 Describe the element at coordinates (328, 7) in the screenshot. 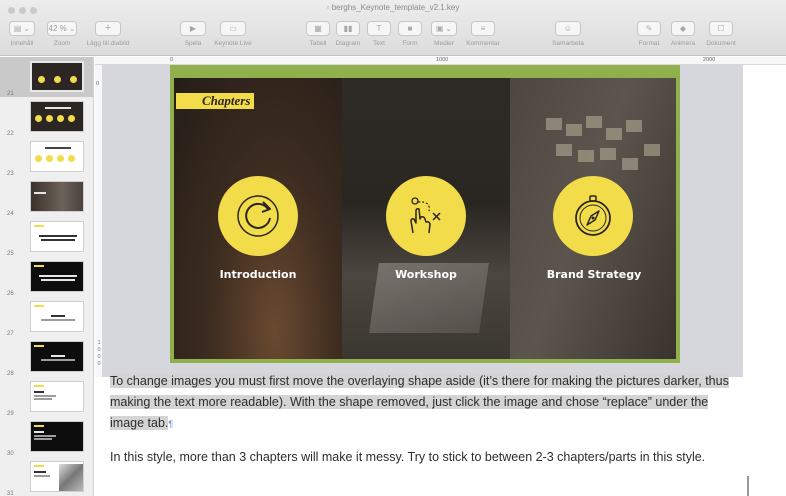

I see `document-icon: ▫` at that location.